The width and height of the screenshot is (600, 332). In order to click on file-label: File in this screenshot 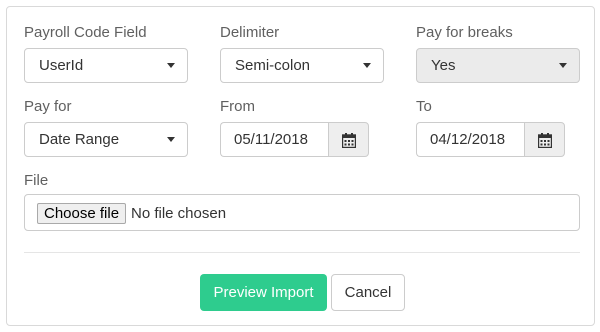, I will do `click(36, 180)`.